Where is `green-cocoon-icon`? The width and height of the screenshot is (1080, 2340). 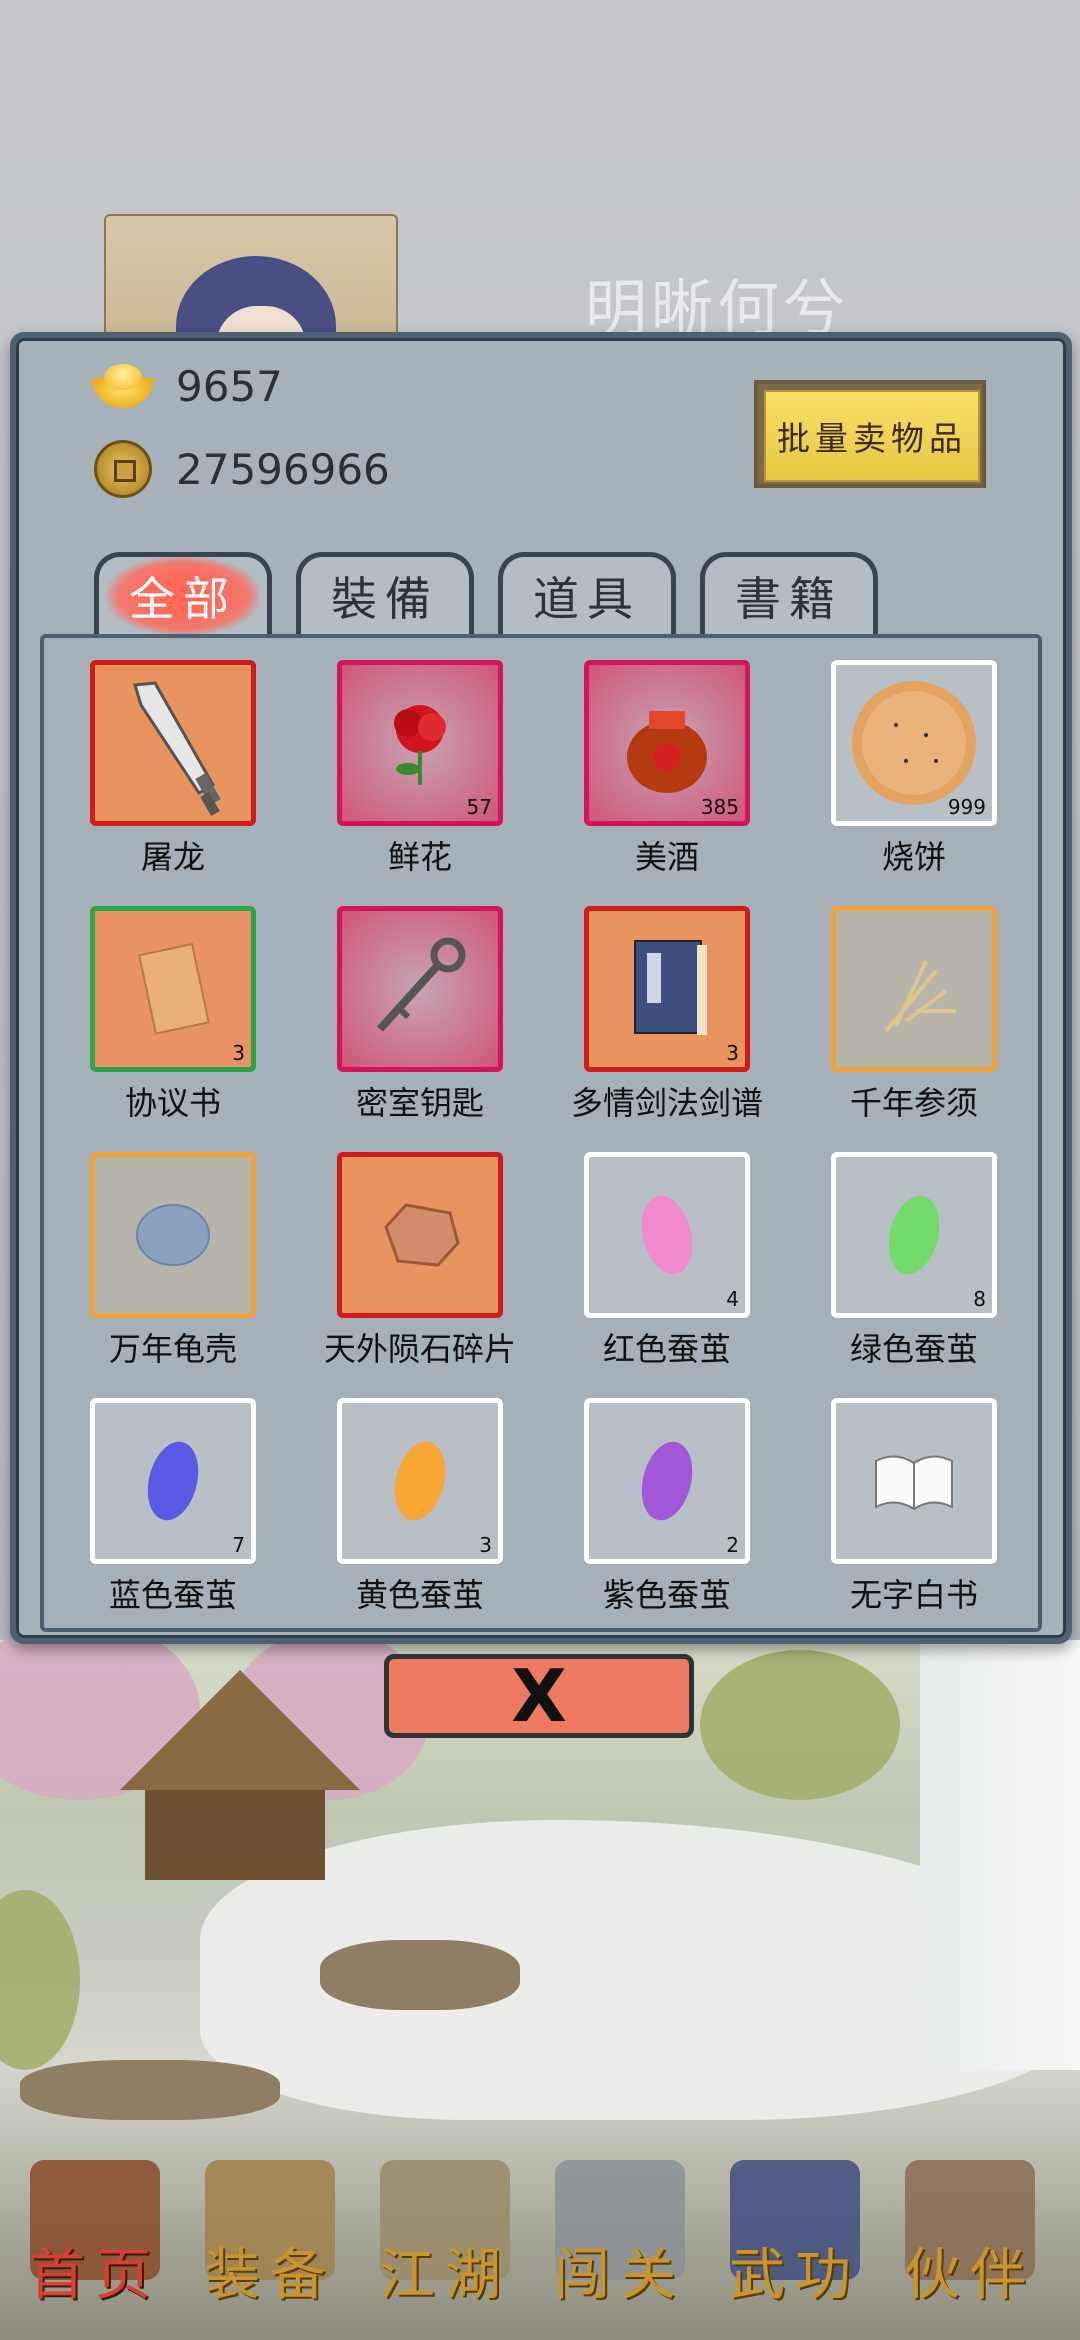
green-cocoon-icon is located at coordinates (914, 1235).